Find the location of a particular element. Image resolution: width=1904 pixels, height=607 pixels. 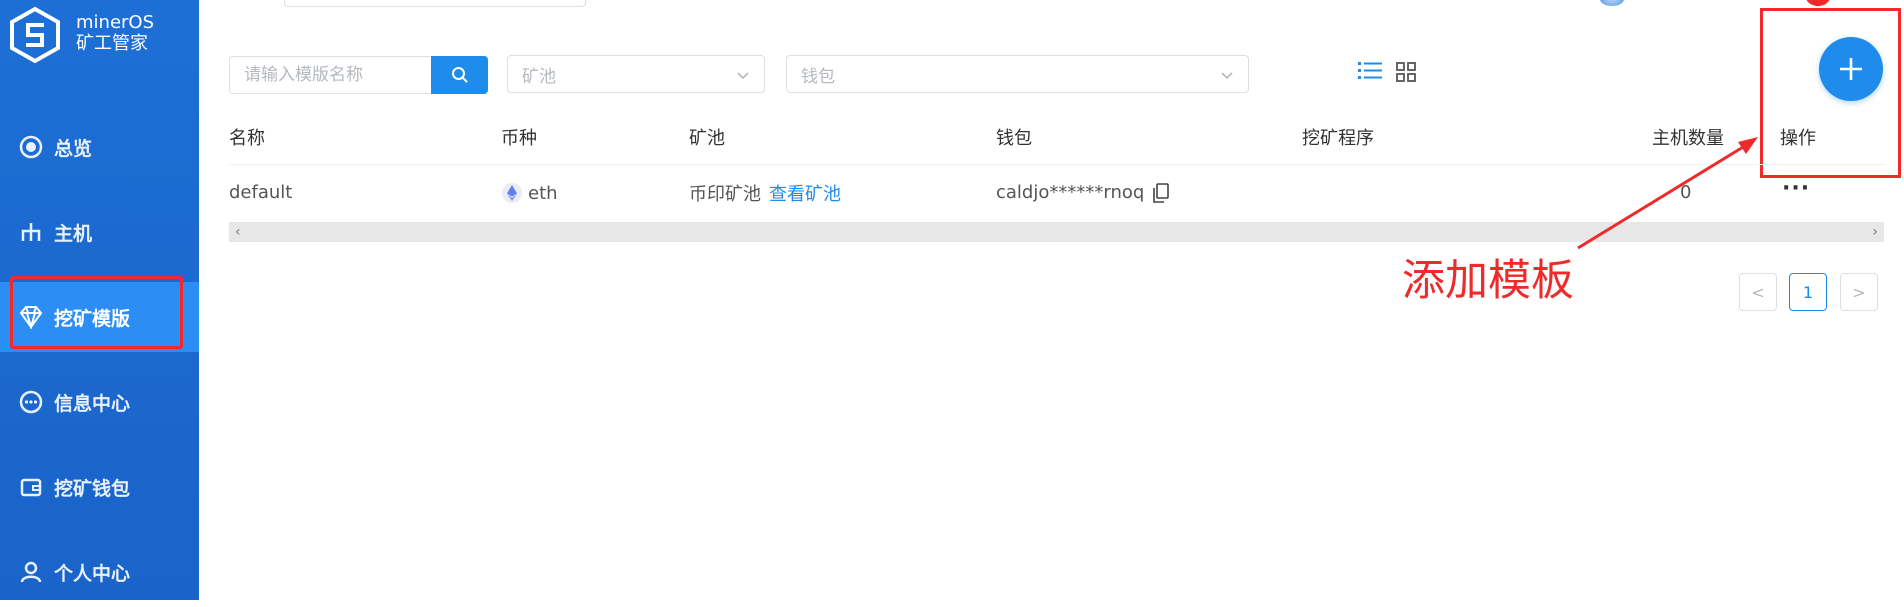

sidebar-item-label: 个人中心 is located at coordinates (92, 573).